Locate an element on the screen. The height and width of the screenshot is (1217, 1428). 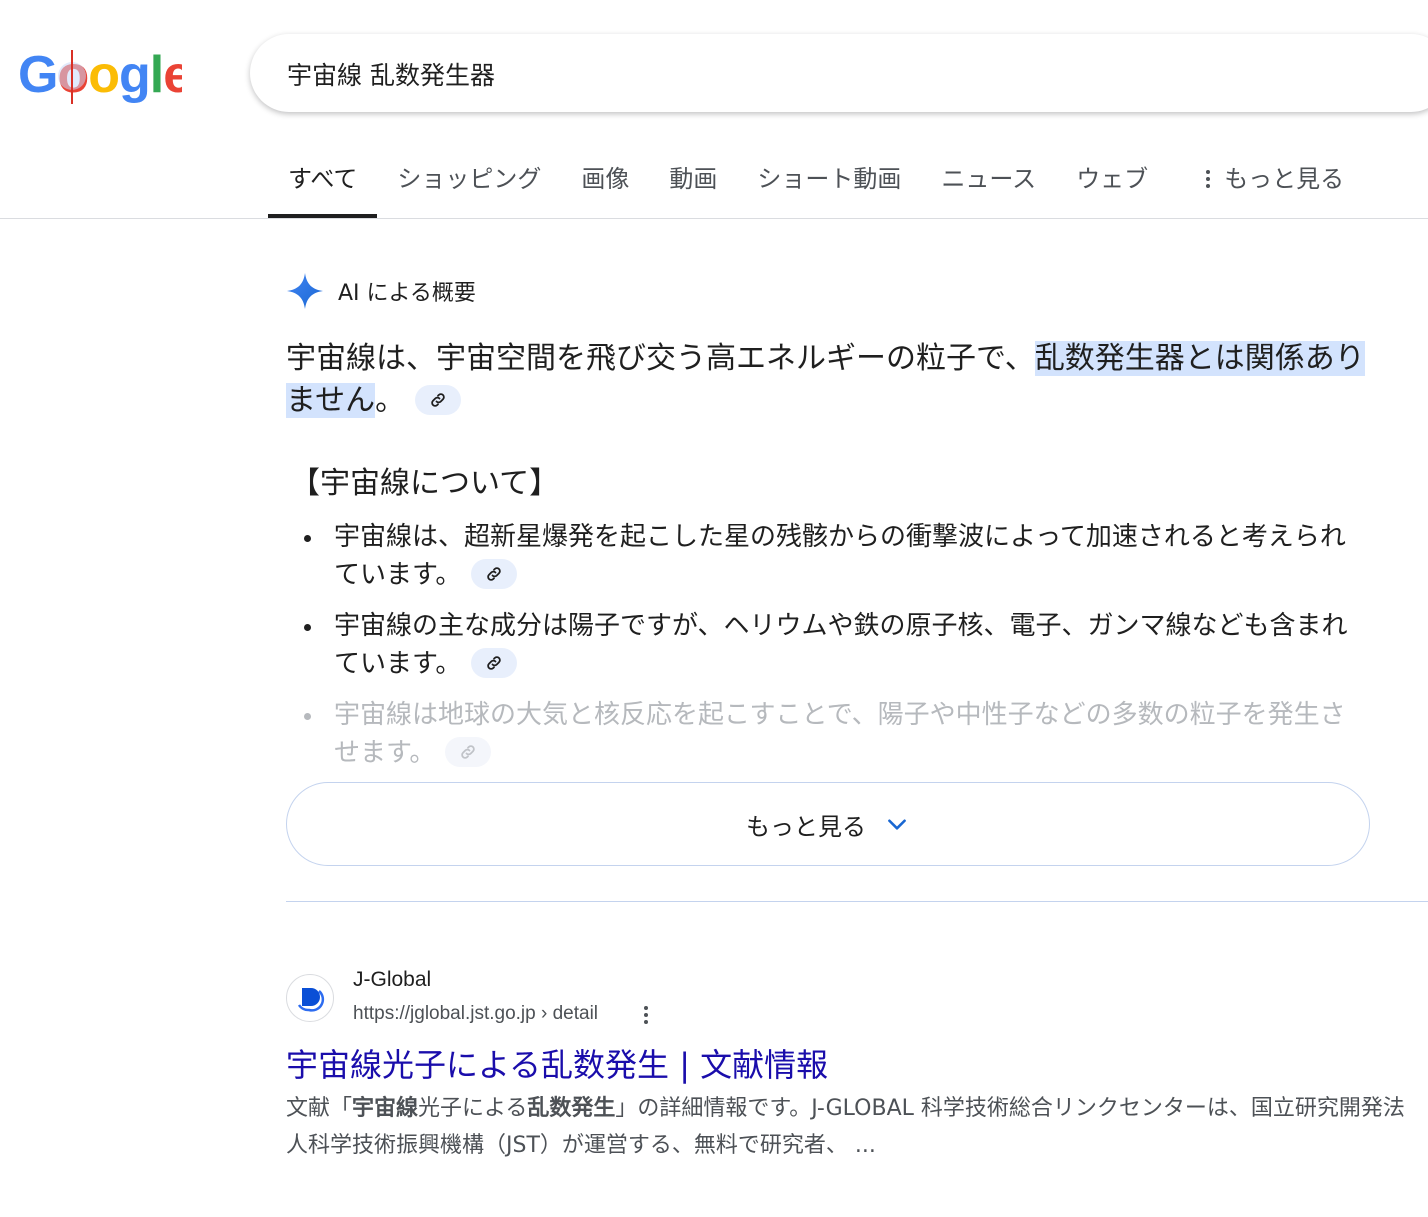
search-tabs: すべて ショッピング 画像 動画 ショート動画 ニュース ウェブ もっと見る is located at coordinates (816, 179).